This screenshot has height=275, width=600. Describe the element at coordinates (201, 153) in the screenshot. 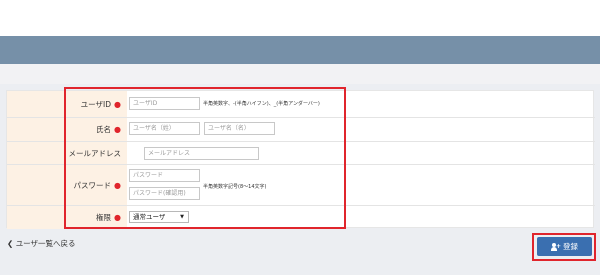

I see `email-input: メールアドレス` at that location.